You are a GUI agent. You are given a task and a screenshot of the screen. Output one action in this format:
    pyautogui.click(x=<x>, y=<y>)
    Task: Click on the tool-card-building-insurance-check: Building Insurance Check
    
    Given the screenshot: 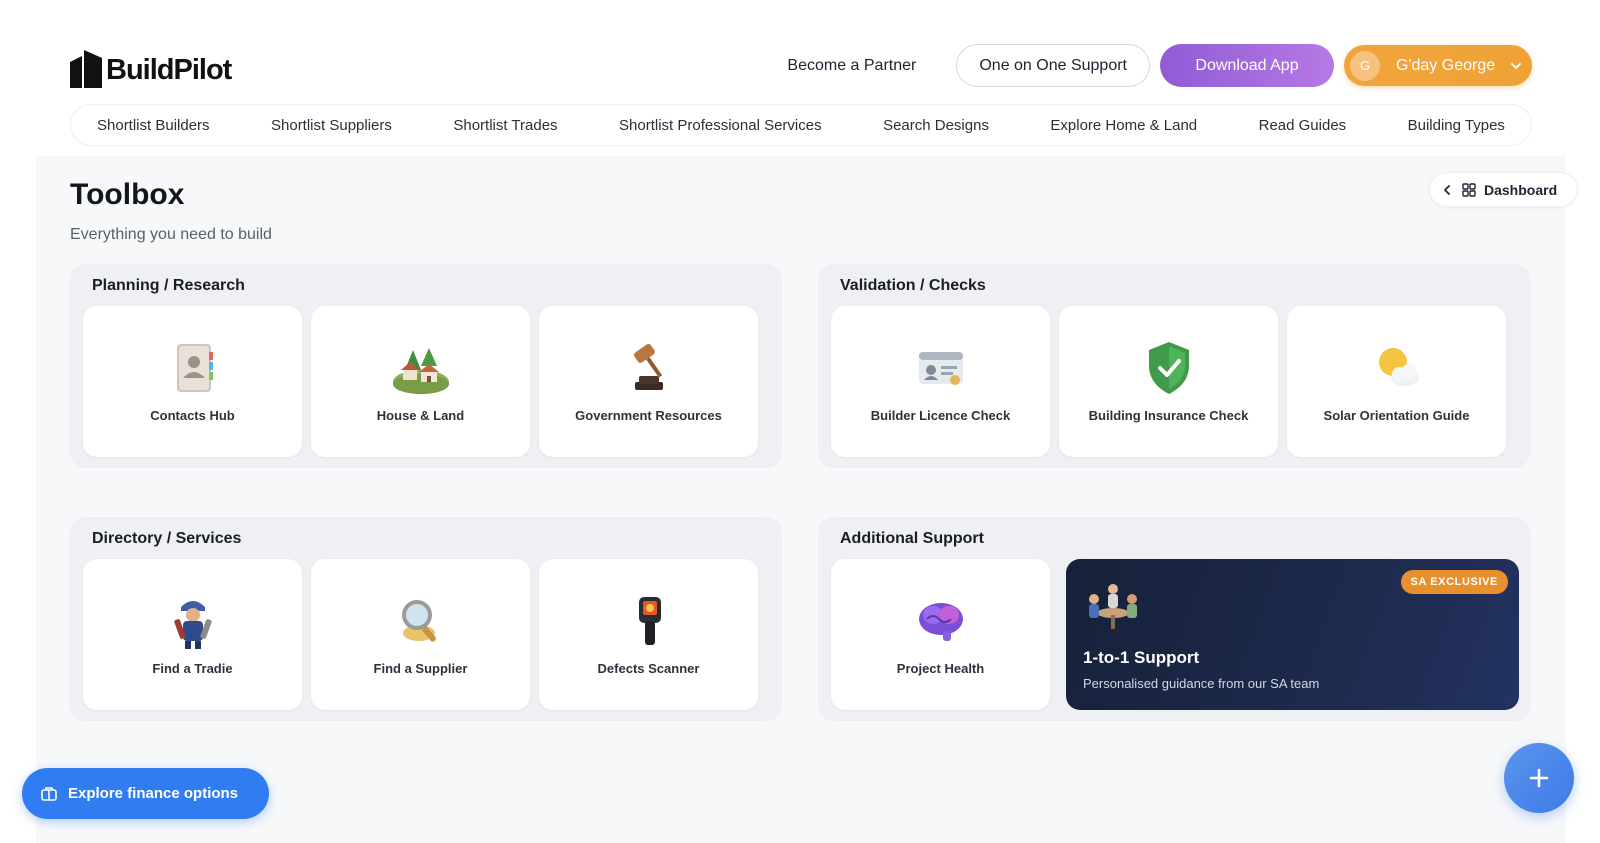 What is the action you would take?
    pyautogui.click(x=1168, y=381)
    